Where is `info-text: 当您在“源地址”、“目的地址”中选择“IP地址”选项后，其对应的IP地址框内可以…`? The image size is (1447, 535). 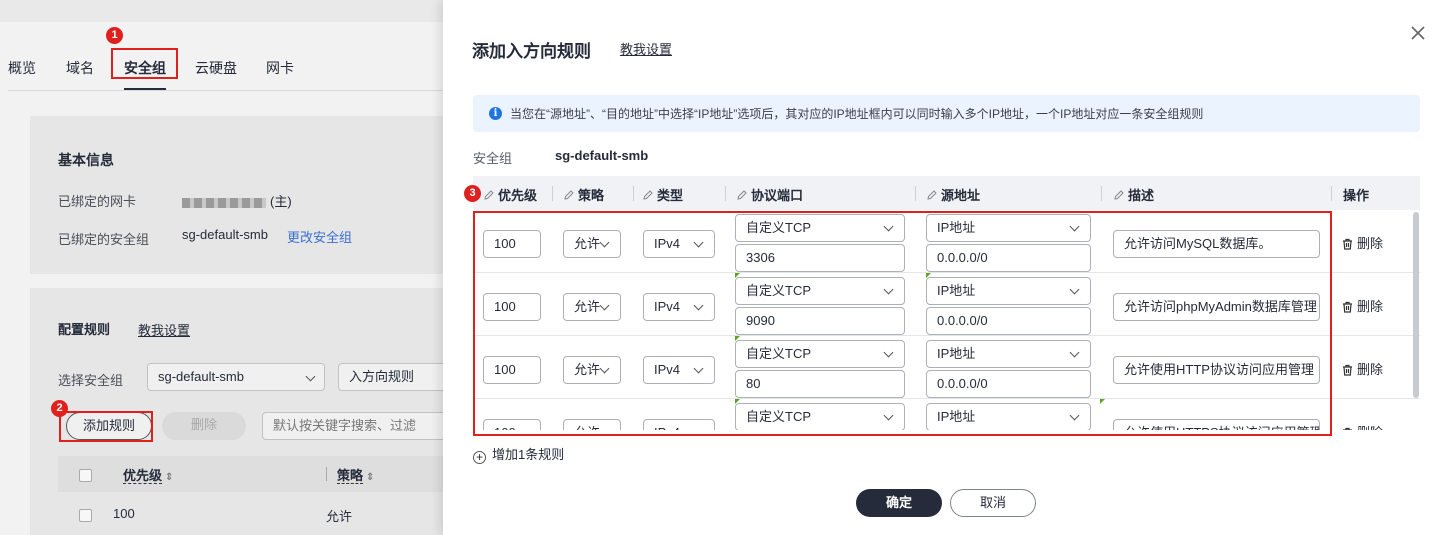
info-text: 当您在“源地址”、“目的地址”中选择“IP地址”选项后，其对应的IP地址框内可以… is located at coordinates (857, 114).